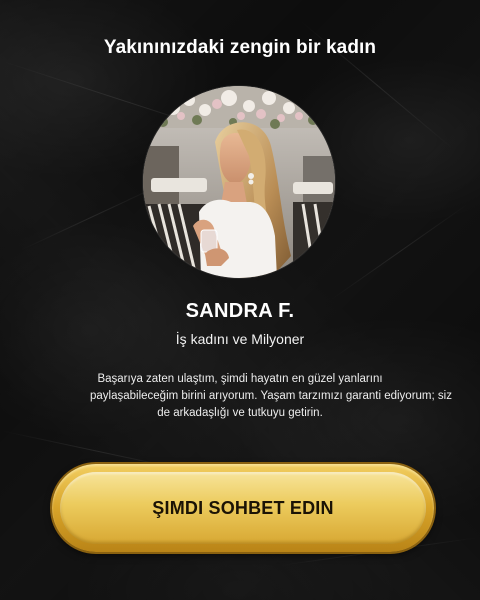 This screenshot has width=480, height=600. I want to click on chat-now-button-label: ŞIMDI SOHBET EDIN, so click(243, 507).